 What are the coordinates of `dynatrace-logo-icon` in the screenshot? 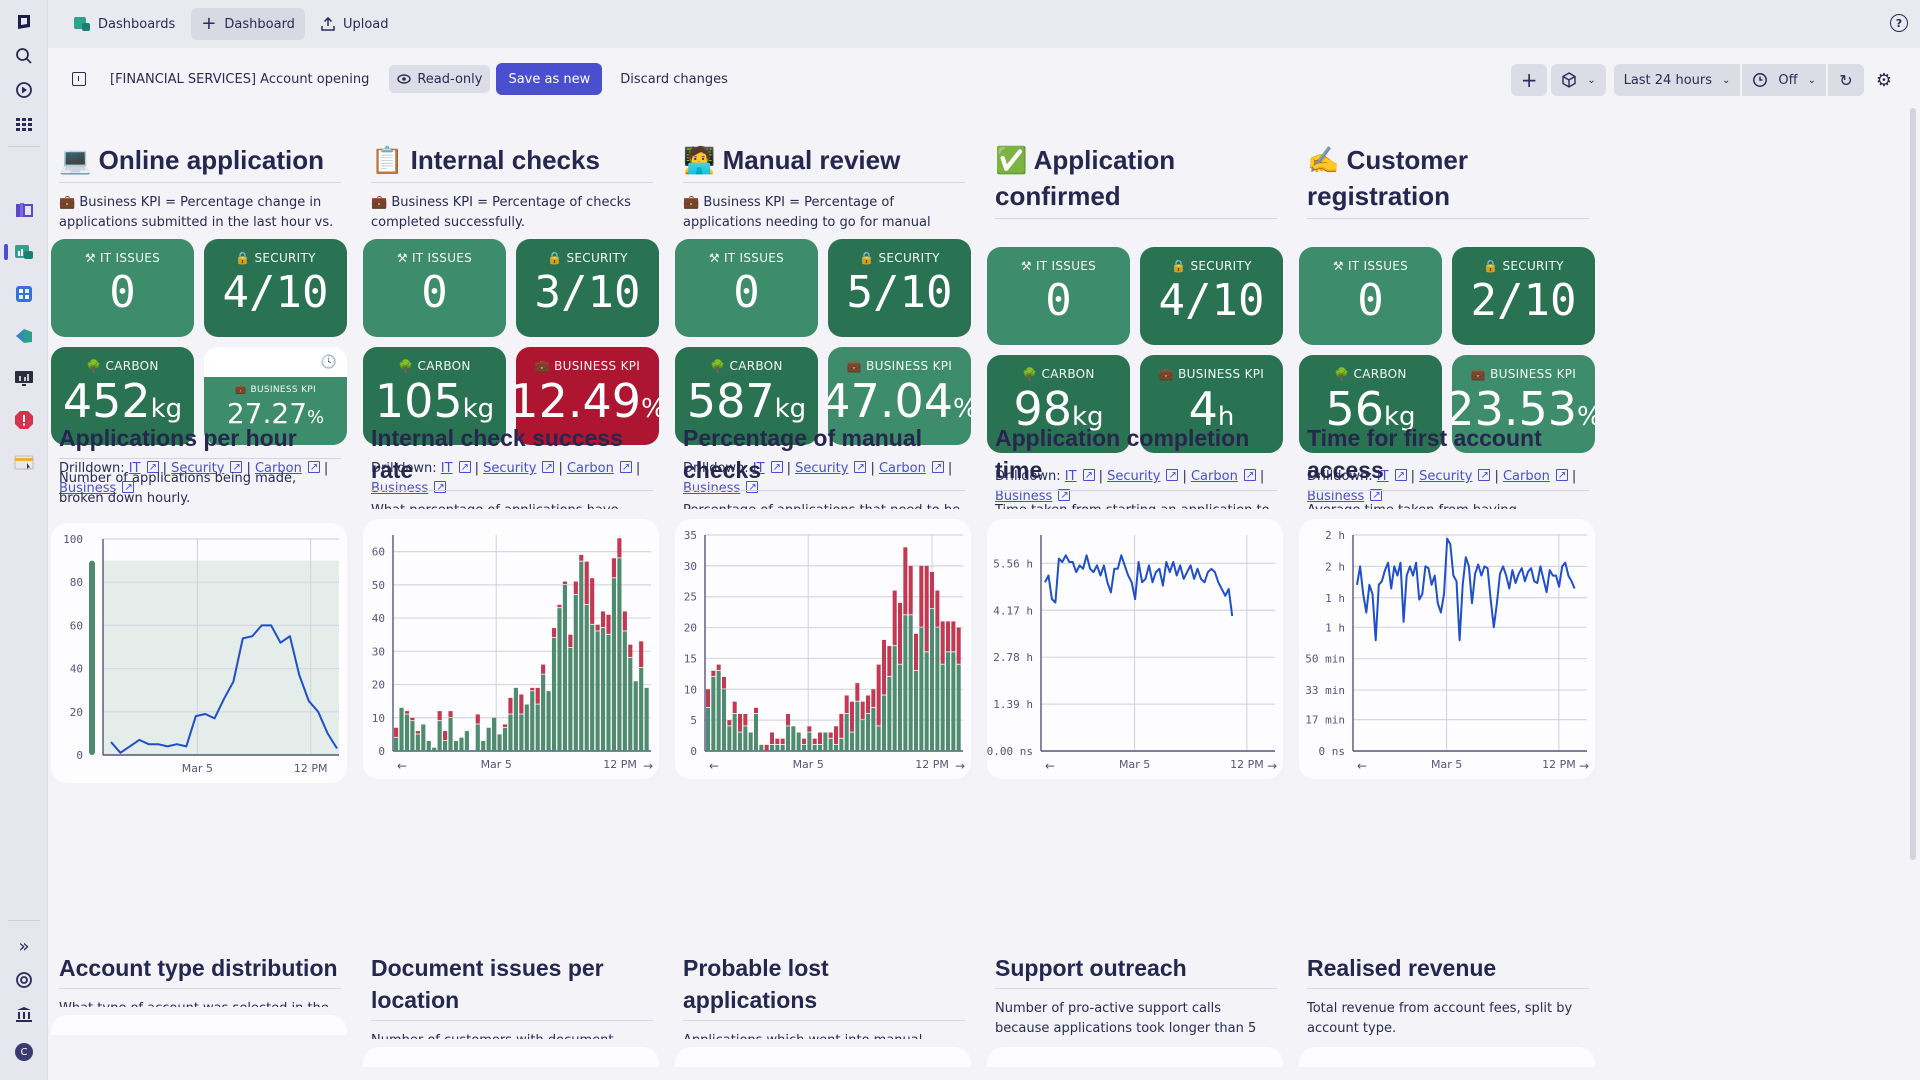 It's located at (24, 22).